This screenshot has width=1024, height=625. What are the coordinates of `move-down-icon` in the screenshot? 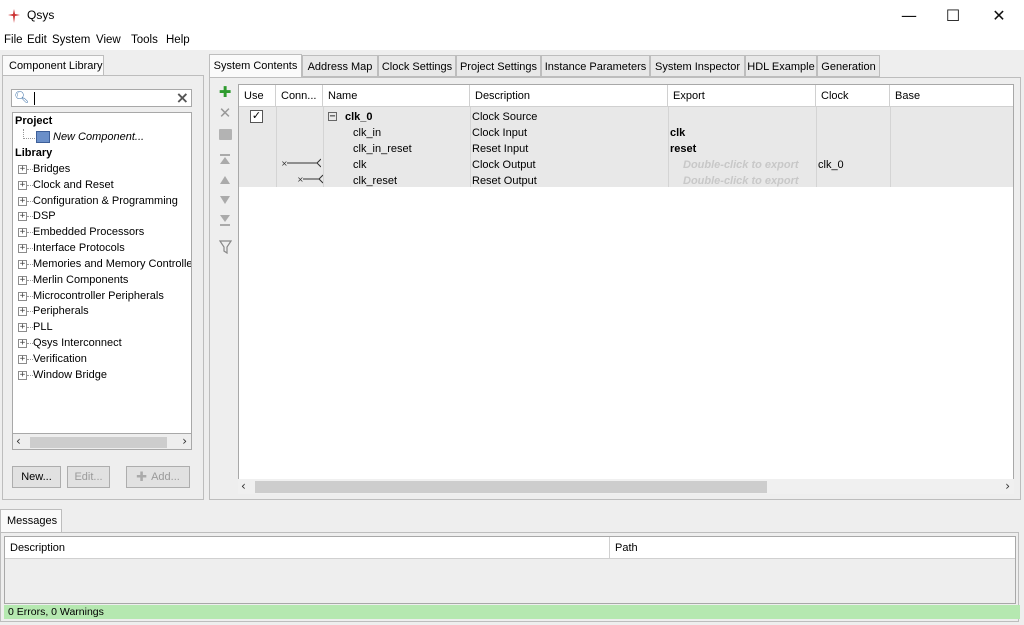 It's located at (225, 200).